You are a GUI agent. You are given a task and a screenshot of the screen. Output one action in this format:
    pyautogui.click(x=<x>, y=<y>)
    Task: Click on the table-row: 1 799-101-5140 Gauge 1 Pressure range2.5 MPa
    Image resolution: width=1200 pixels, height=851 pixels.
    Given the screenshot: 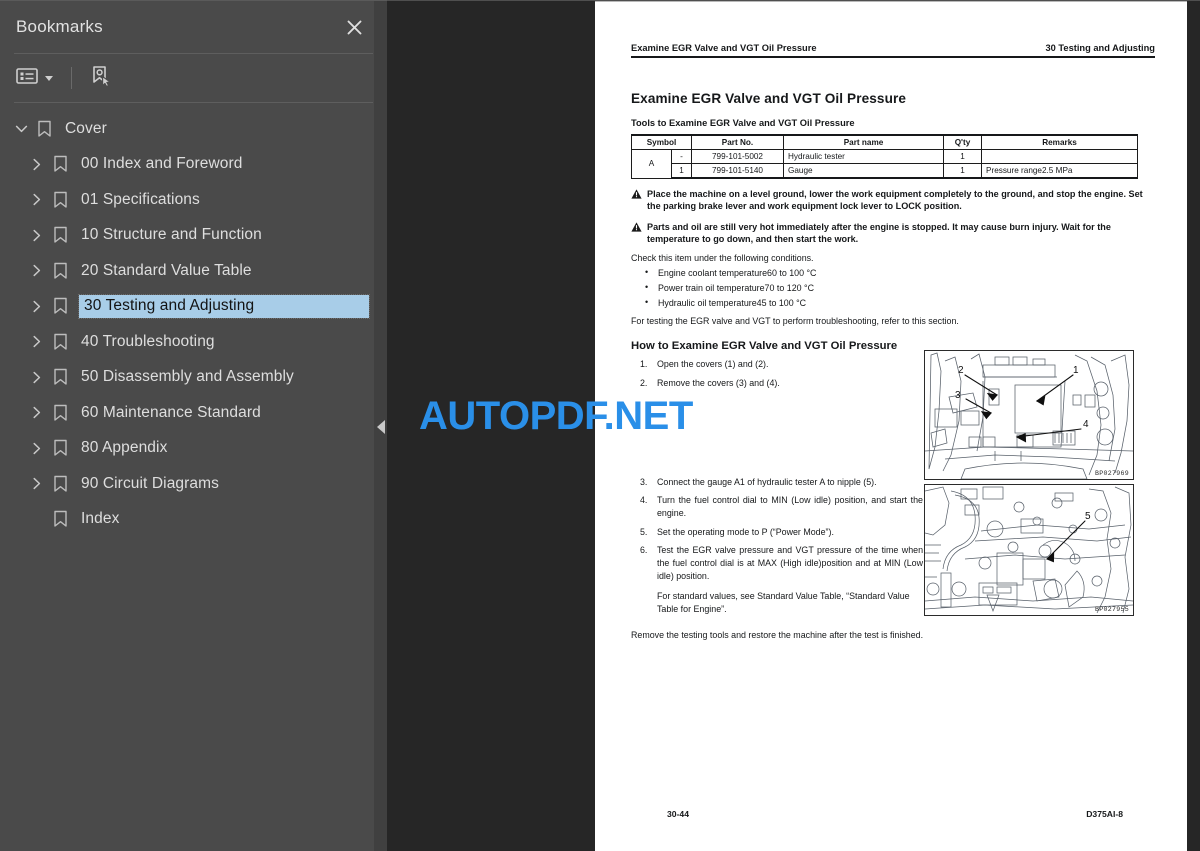 What is the action you would take?
    pyautogui.click(x=885, y=171)
    